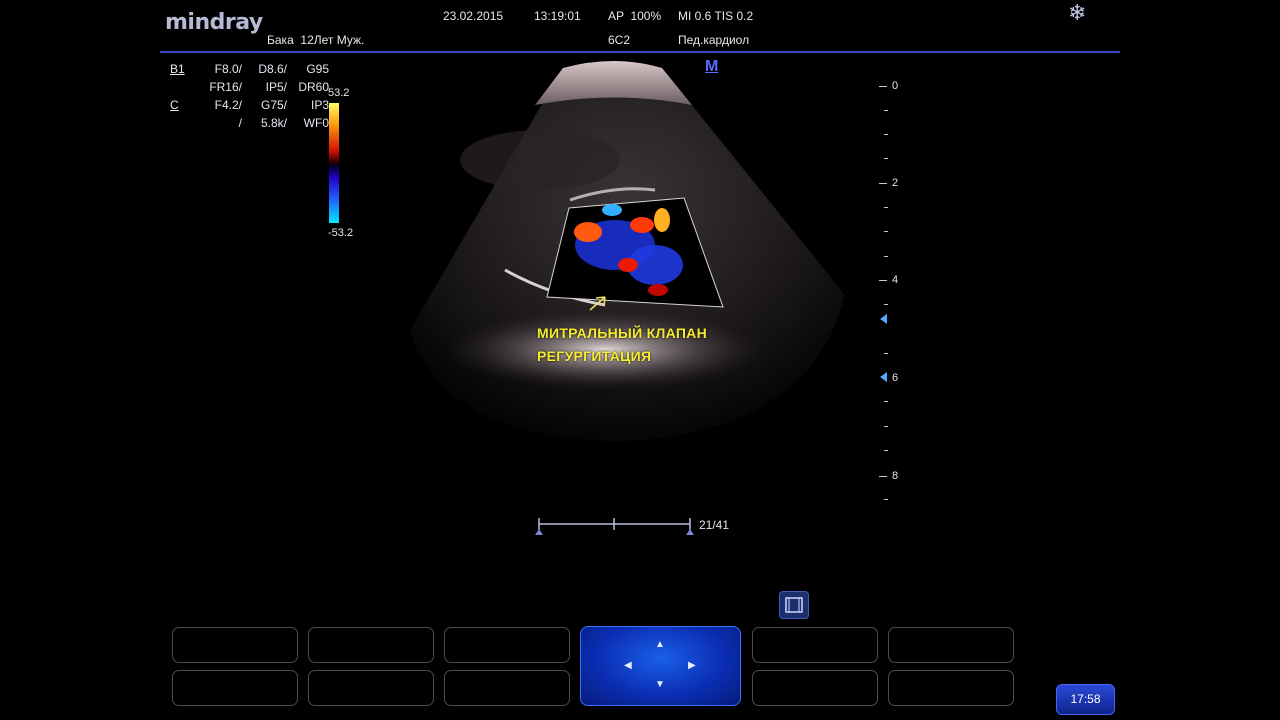  I want to click on cine-start-handle-icon, so click(539, 532).